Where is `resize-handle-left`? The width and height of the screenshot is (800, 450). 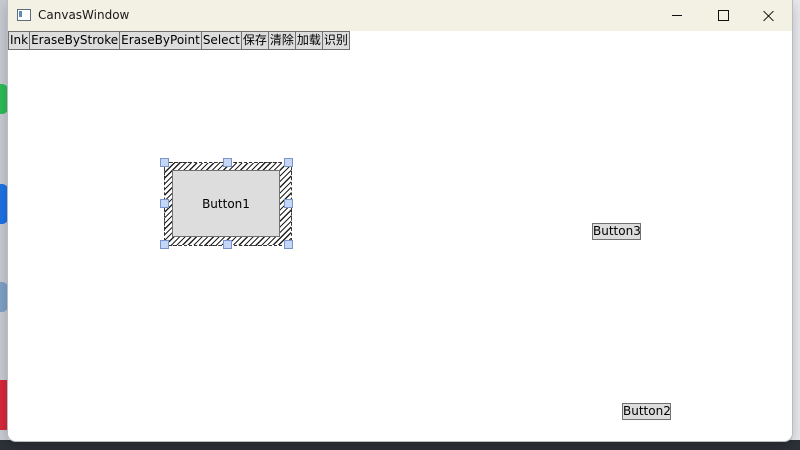 resize-handle-left is located at coordinates (164, 203).